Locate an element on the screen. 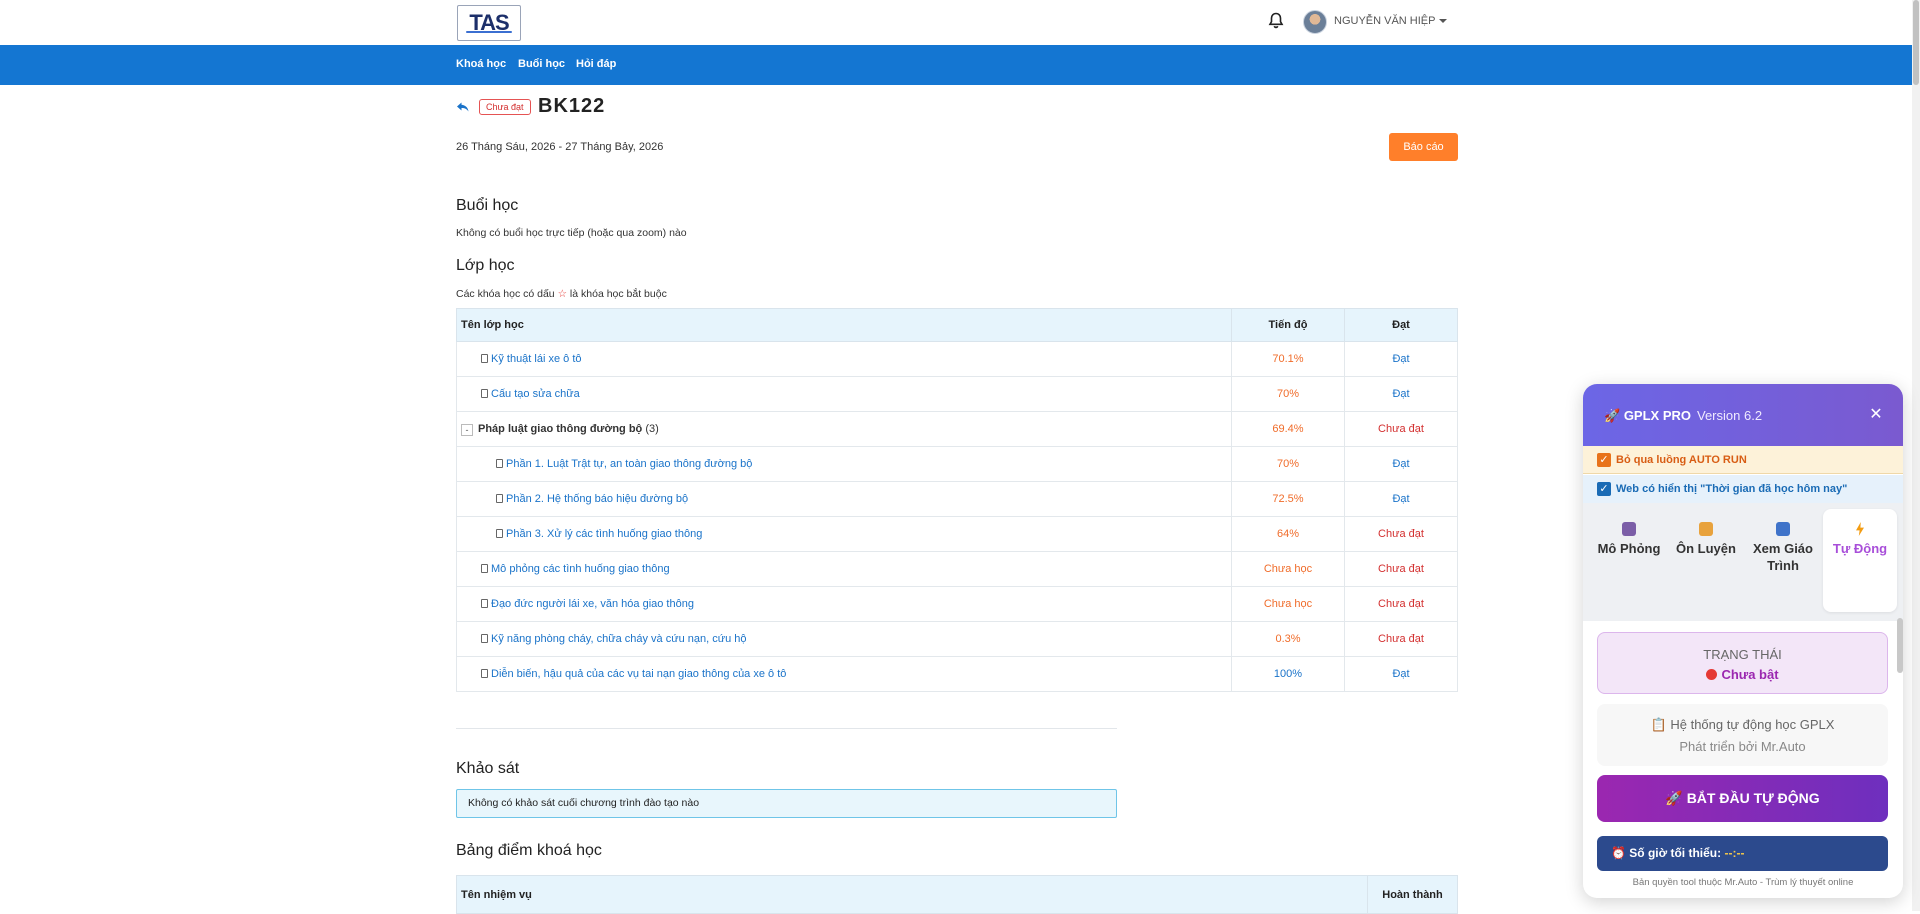 The height and width of the screenshot is (914, 1920). back-arrow-icon is located at coordinates (463, 107).